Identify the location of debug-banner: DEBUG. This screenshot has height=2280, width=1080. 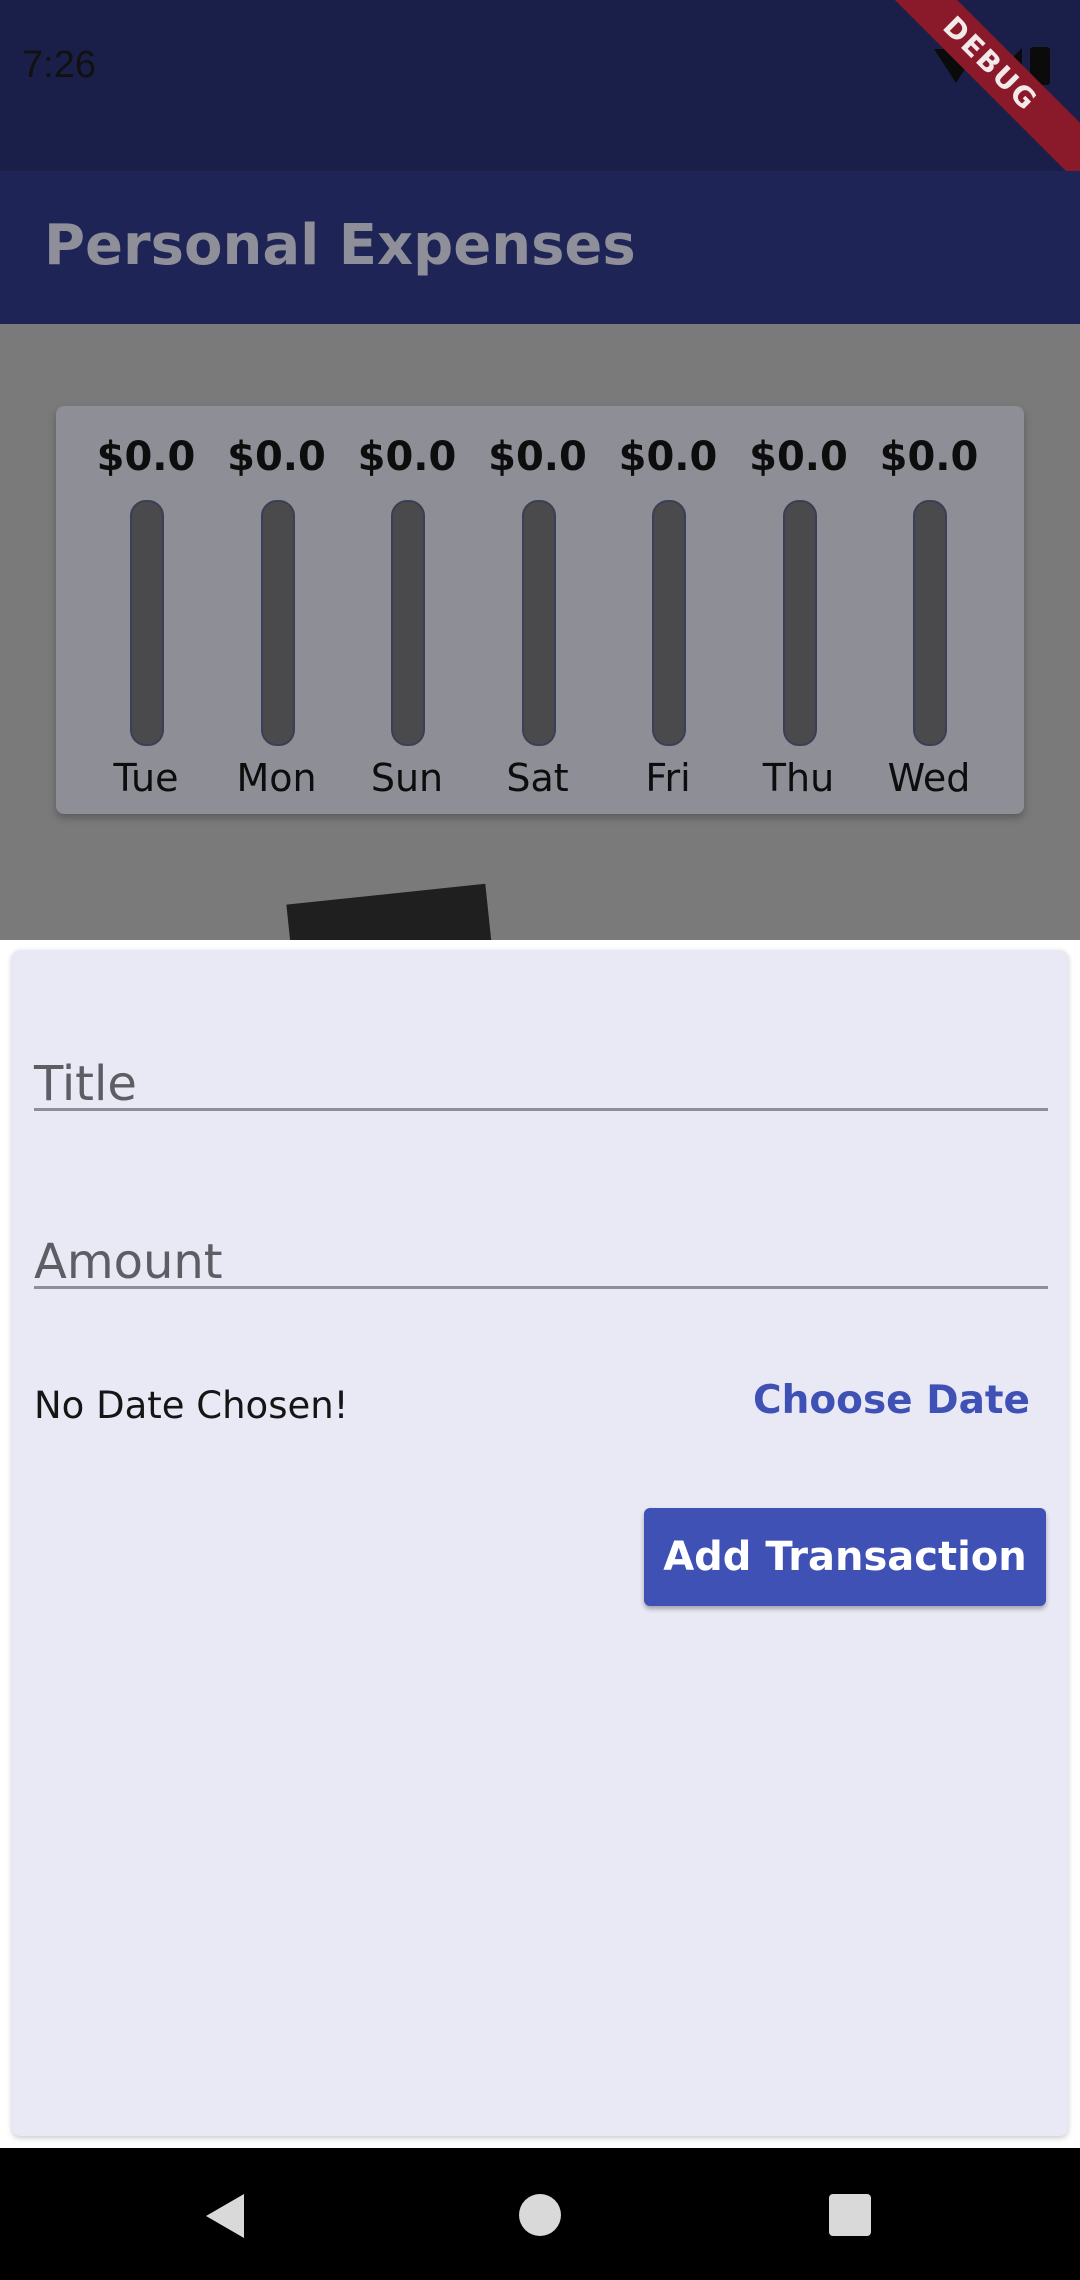
(974, 93).